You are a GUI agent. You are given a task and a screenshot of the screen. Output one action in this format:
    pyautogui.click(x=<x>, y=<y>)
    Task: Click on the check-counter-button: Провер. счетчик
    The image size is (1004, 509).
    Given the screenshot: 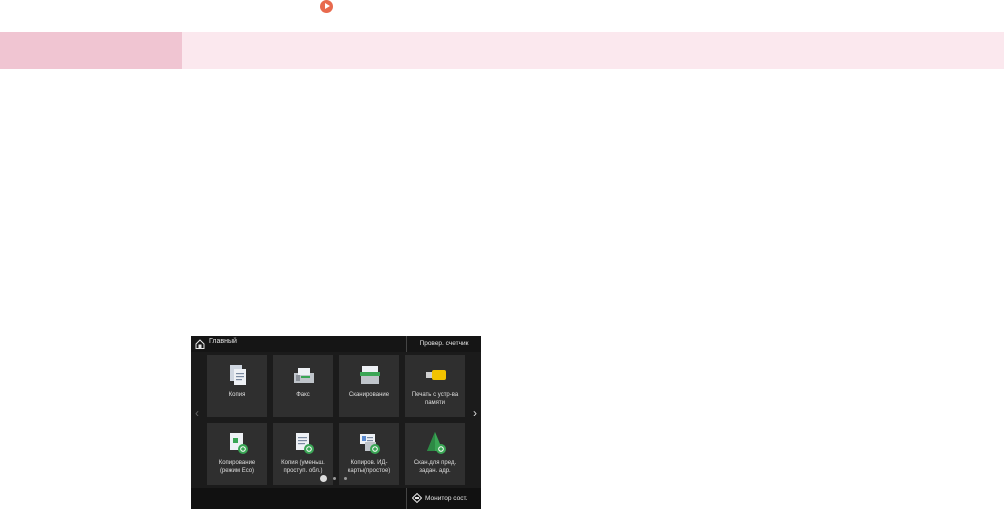 What is the action you would take?
    pyautogui.click(x=443, y=344)
    